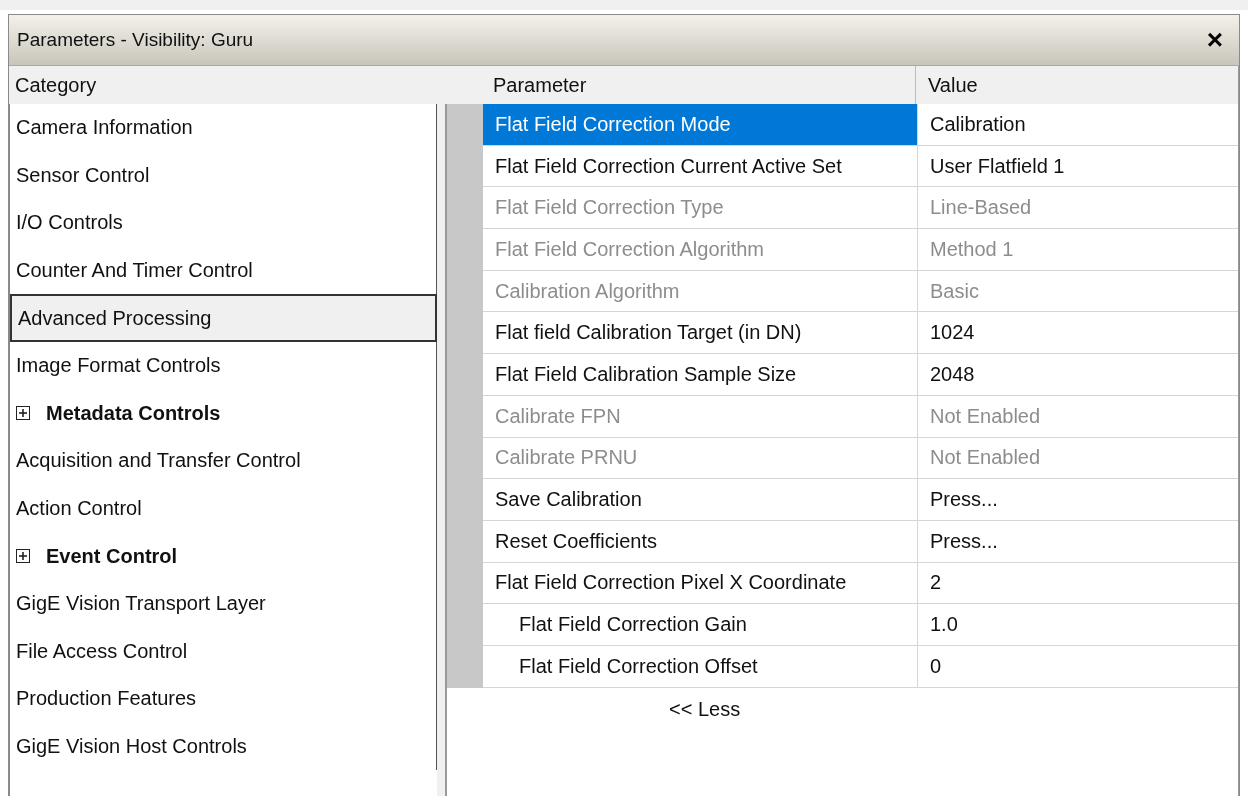 The height and width of the screenshot is (796, 1248). I want to click on value-cell: 2048, so click(1077, 374).